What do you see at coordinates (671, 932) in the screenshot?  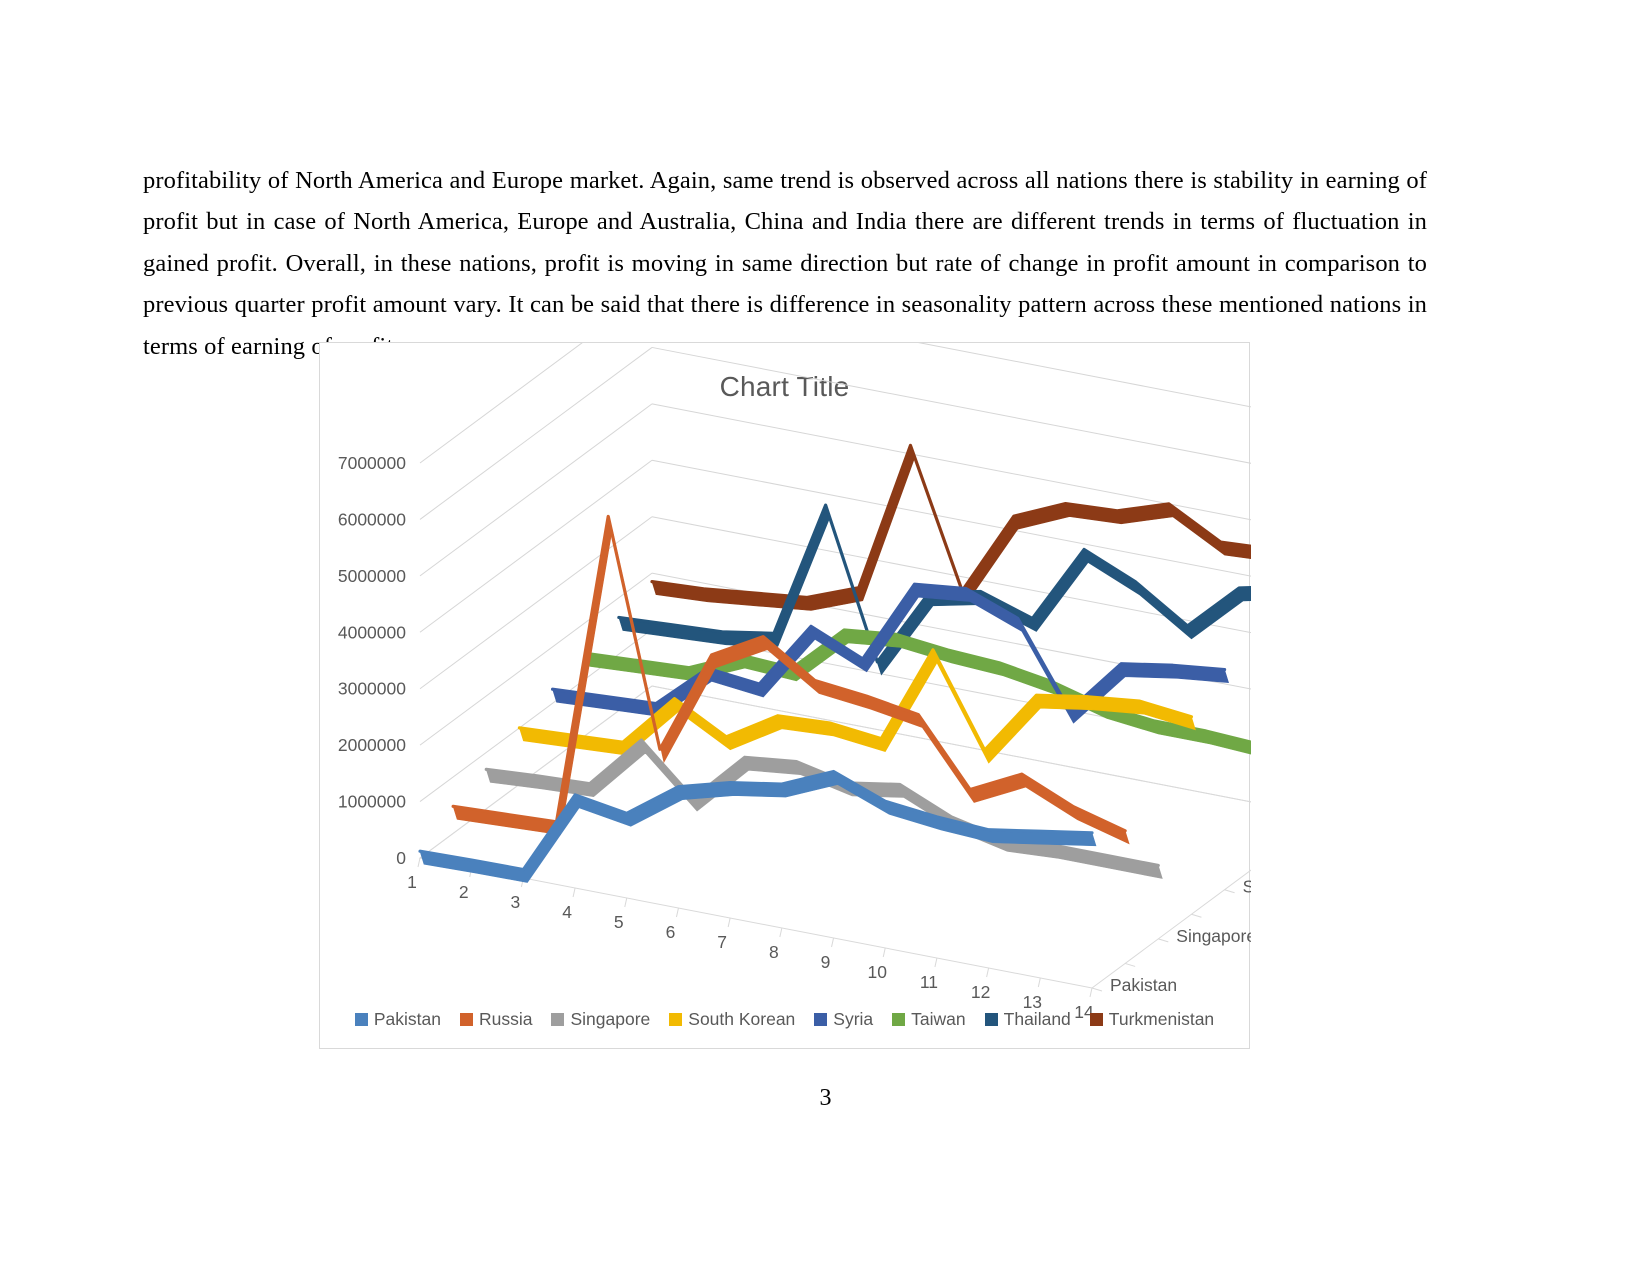 I see `x-axis-tick-label: 6` at bounding box center [671, 932].